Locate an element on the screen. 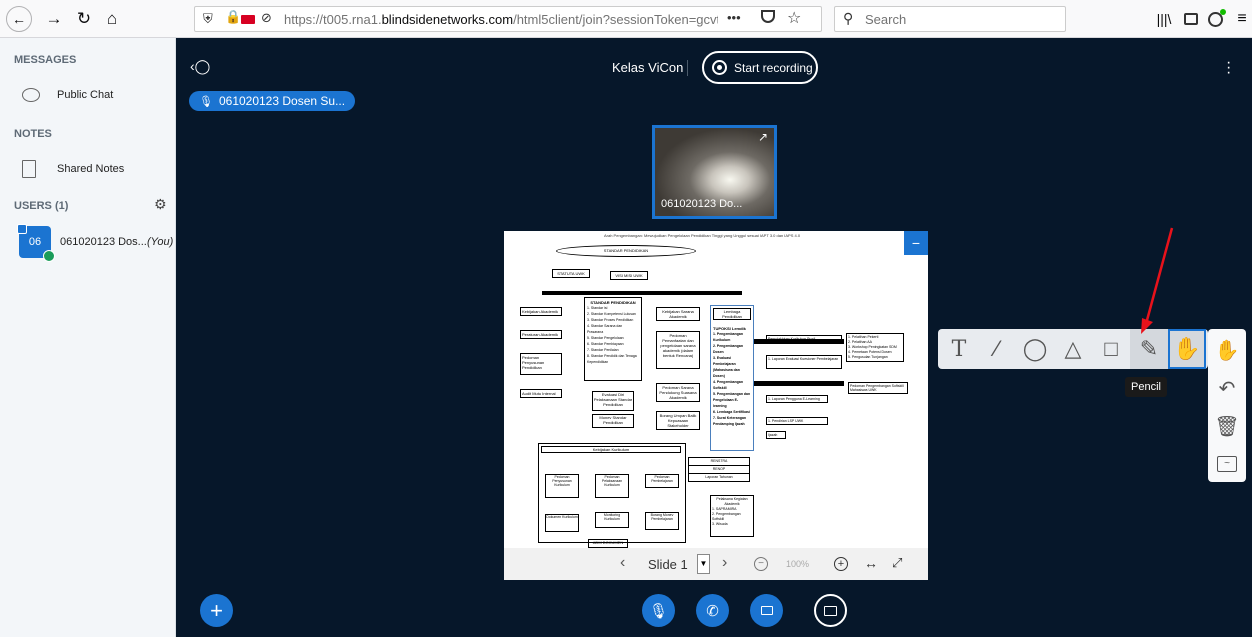  slide-col1-box: Audit Mutu Internal is located at coordinates (541, 393).